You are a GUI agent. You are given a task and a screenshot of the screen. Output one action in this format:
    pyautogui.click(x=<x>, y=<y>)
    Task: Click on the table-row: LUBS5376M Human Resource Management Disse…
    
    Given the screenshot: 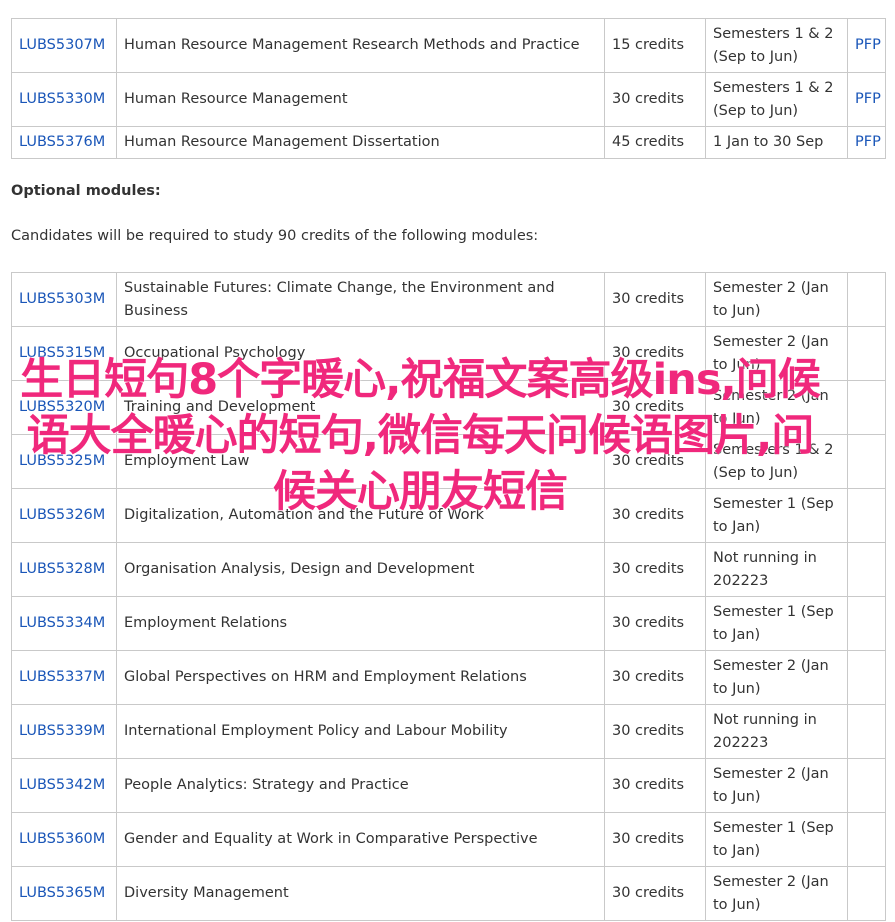 What is the action you would take?
    pyautogui.click(x=448, y=142)
    